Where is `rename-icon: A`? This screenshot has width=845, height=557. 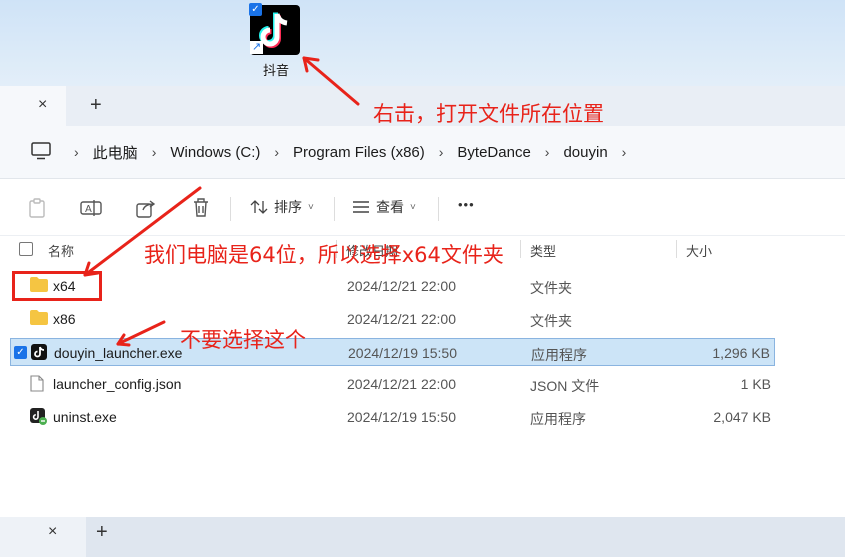 rename-icon: A is located at coordinates (91, 208).